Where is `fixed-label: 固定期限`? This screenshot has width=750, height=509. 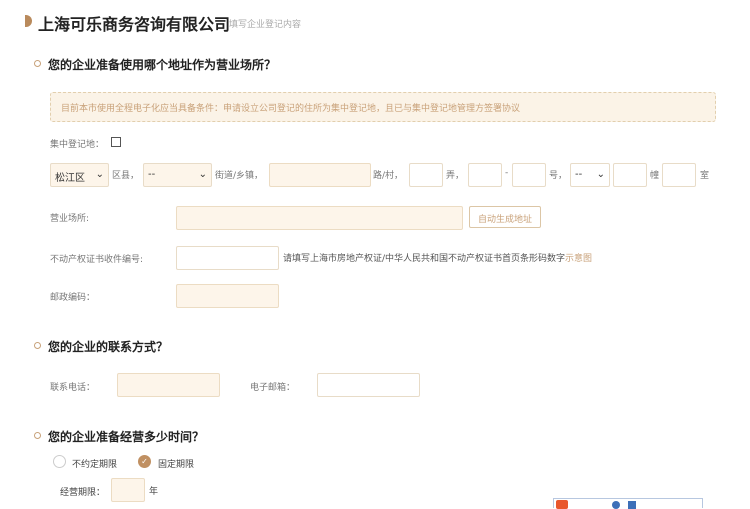 fixed-label: 固定期限 is located at coordinates (176, 465).